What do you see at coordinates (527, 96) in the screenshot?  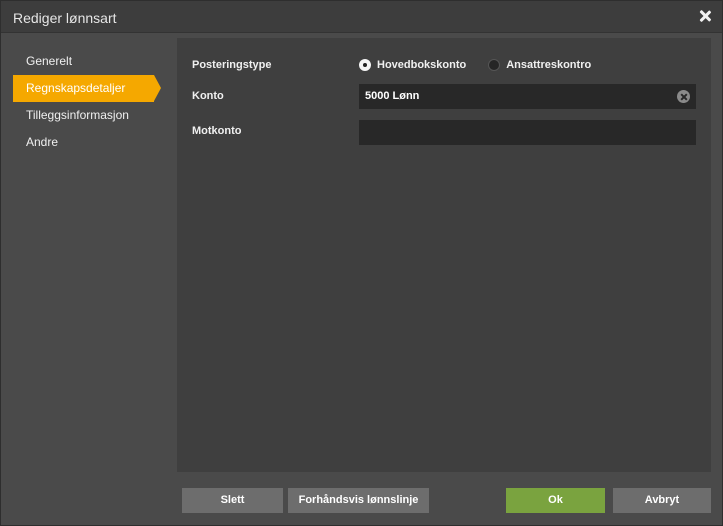 I see `konto-field: 5000 Lønn` at bounding box center [527, 96].